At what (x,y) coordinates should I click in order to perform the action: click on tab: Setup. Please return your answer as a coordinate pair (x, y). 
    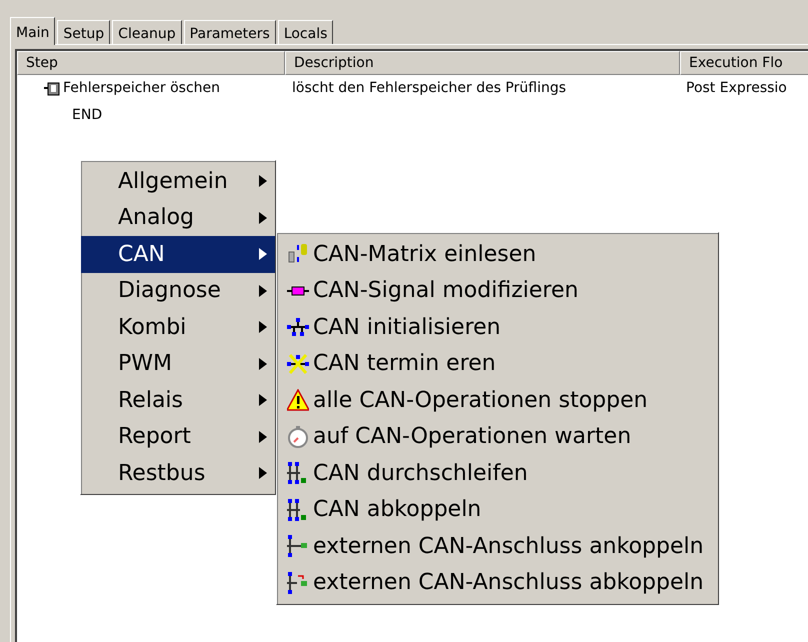
    Looking at the image, I should click on (83, 32).